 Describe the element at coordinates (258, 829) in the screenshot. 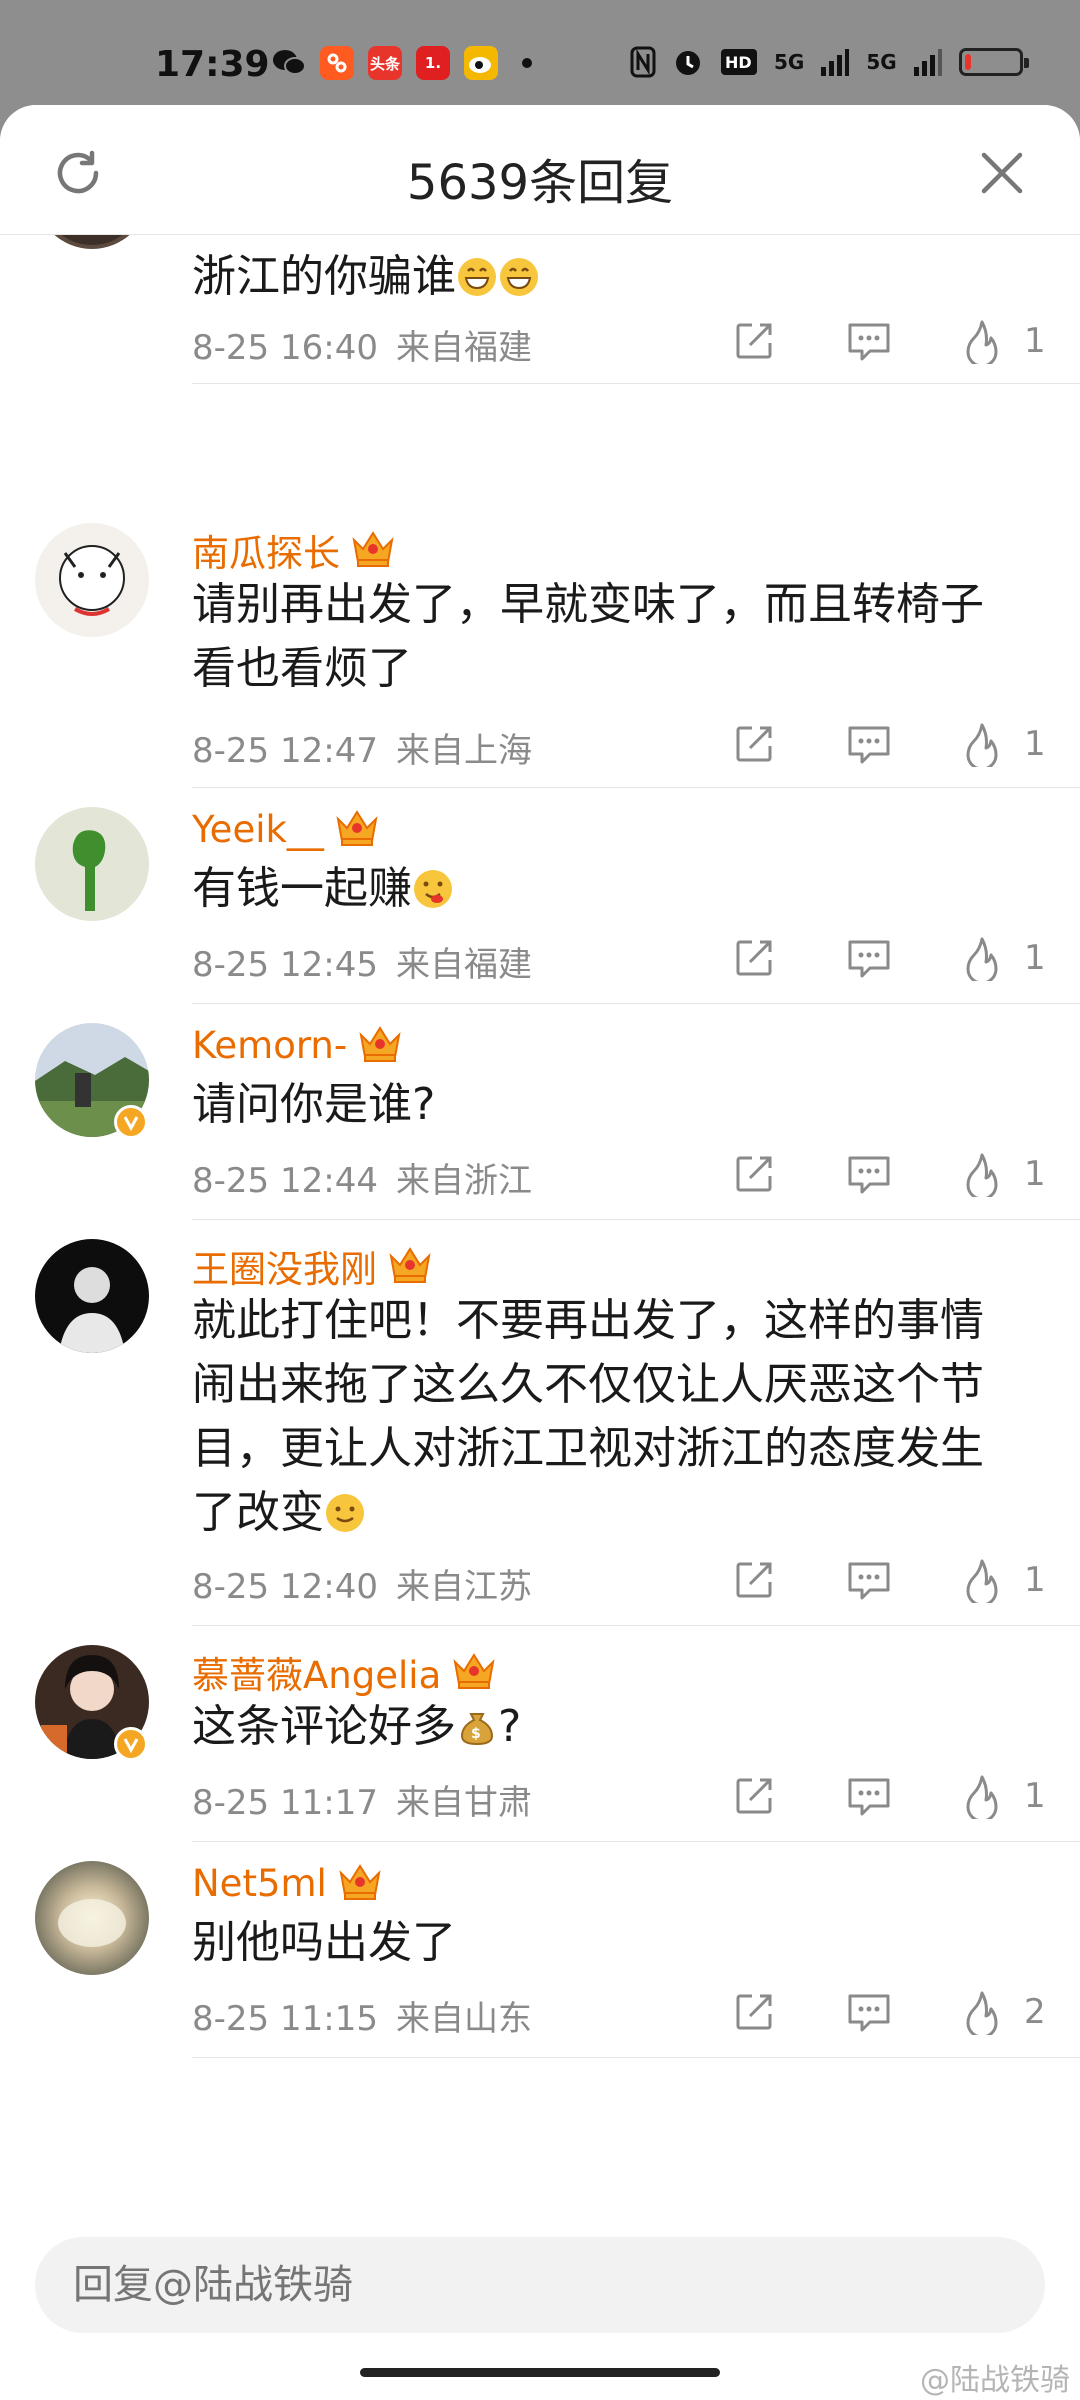

I see `author-name: Yeeik__` at that location.